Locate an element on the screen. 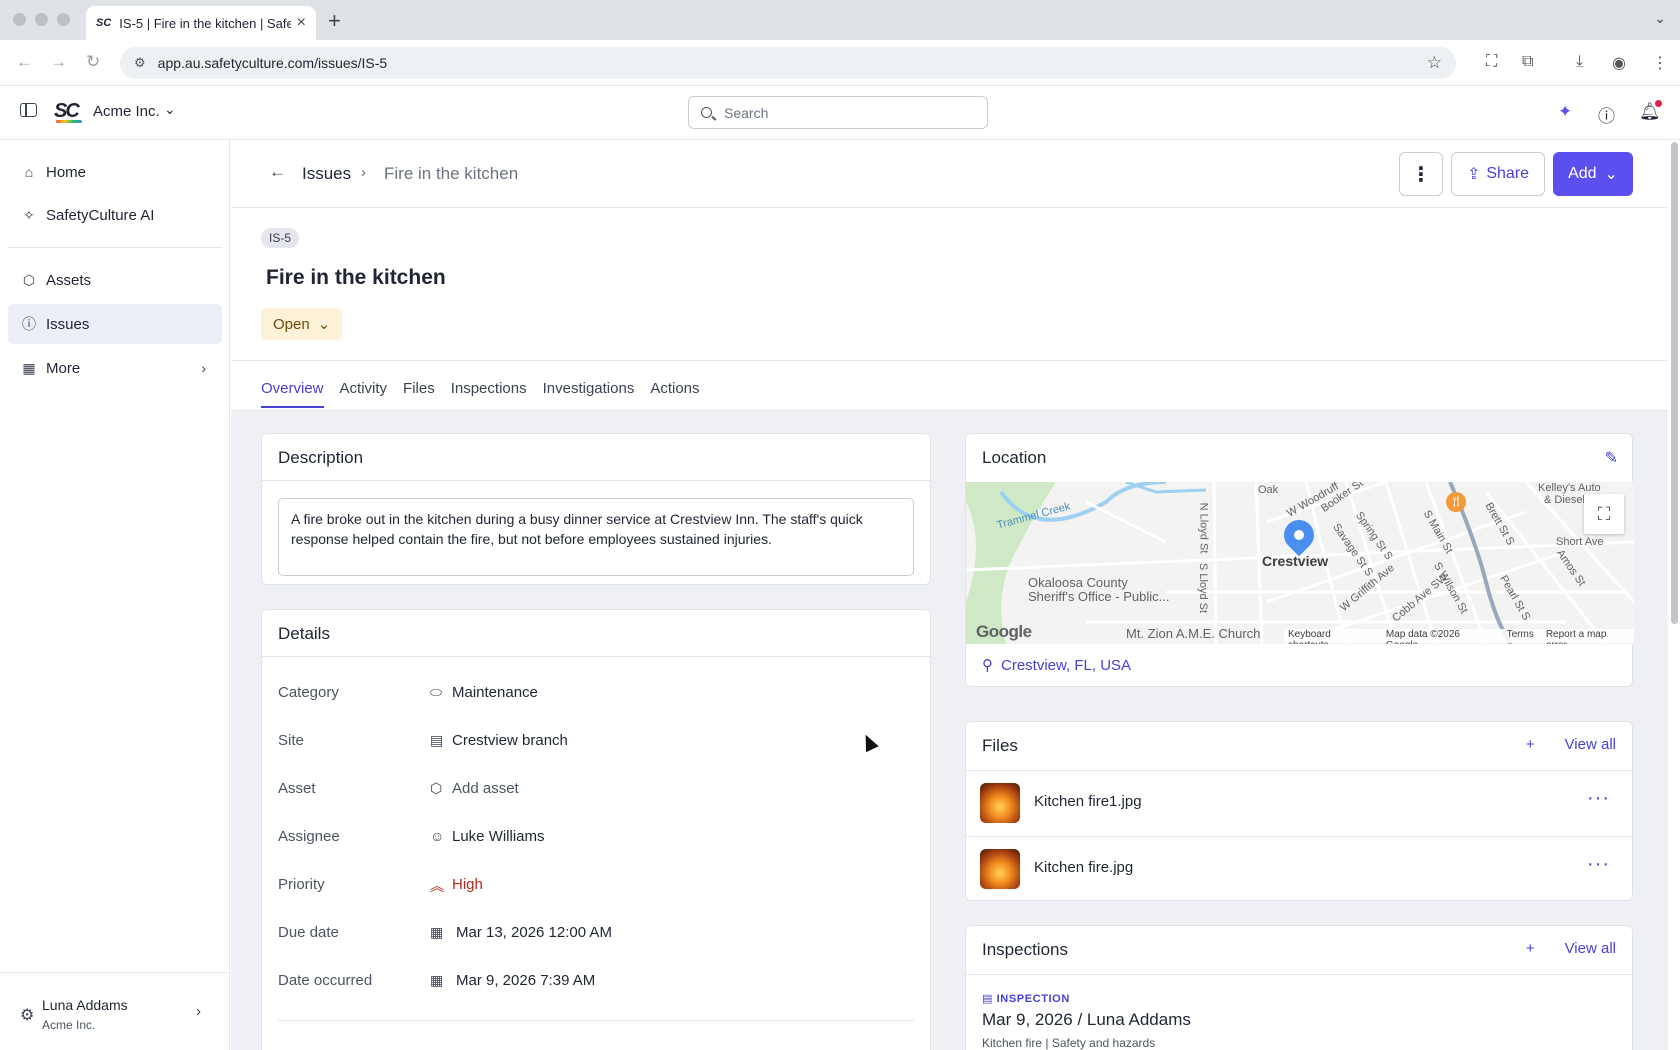 The width and height of the screenshot is (1680, 1050). detail-value: Crestview branch is located at coordinates (510, 740).